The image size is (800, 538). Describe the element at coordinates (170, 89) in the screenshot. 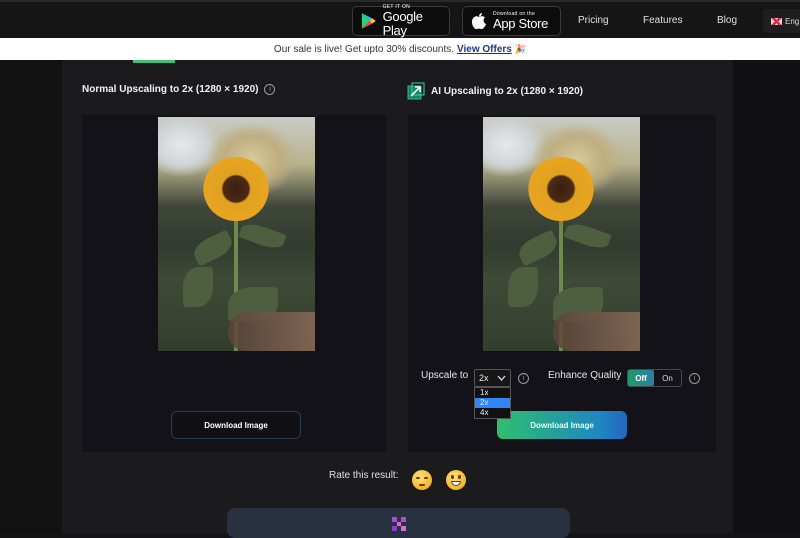

I see `normal-title-text: Normal Upscaling to 2x (1280 × 1920)` at that location.